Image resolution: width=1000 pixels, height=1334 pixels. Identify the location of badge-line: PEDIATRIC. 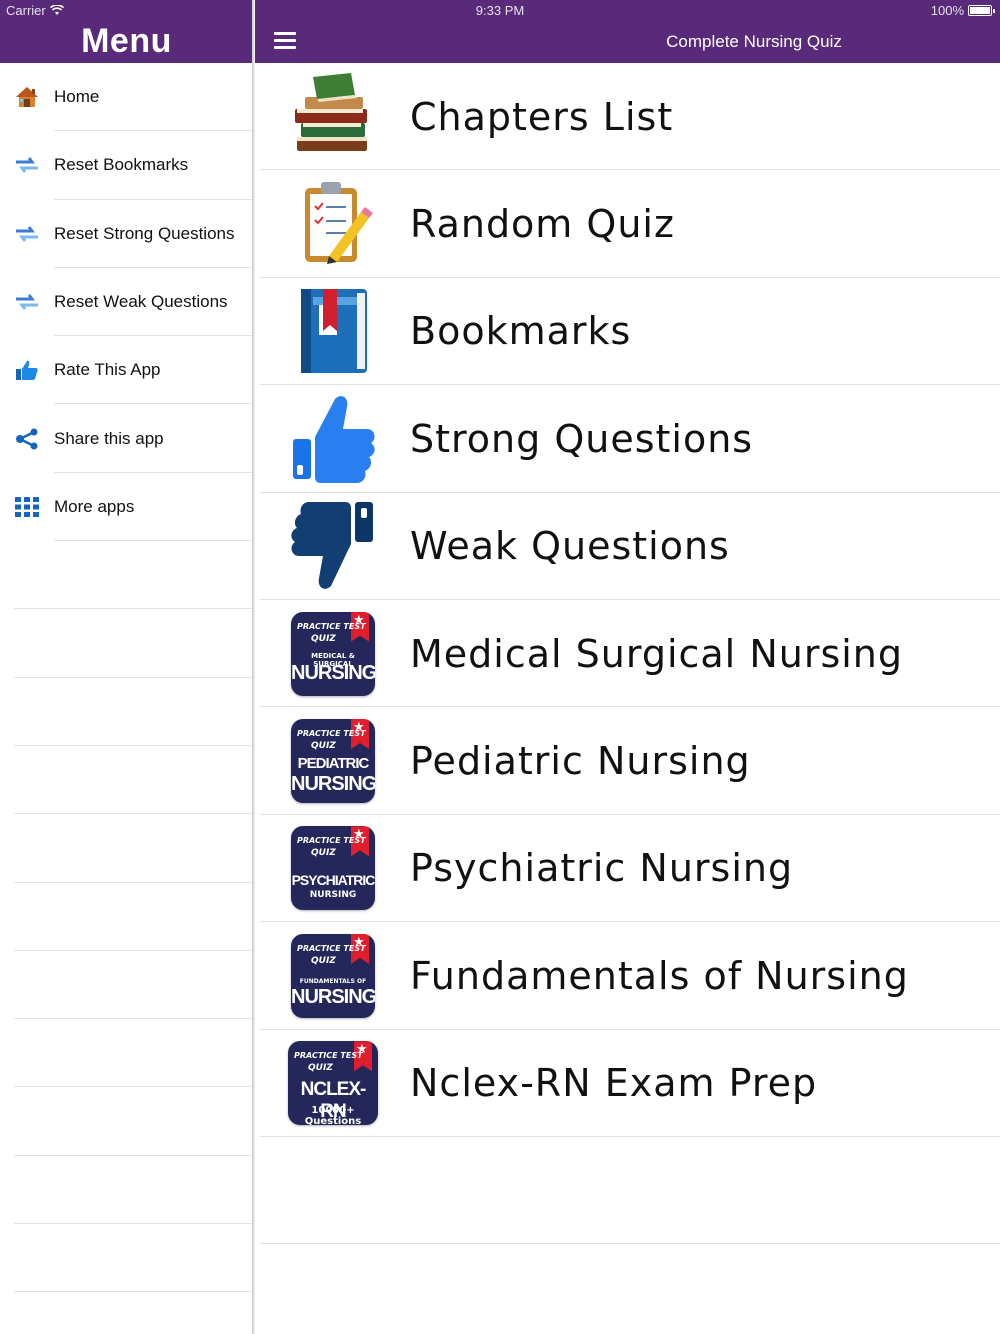
(333, 764).